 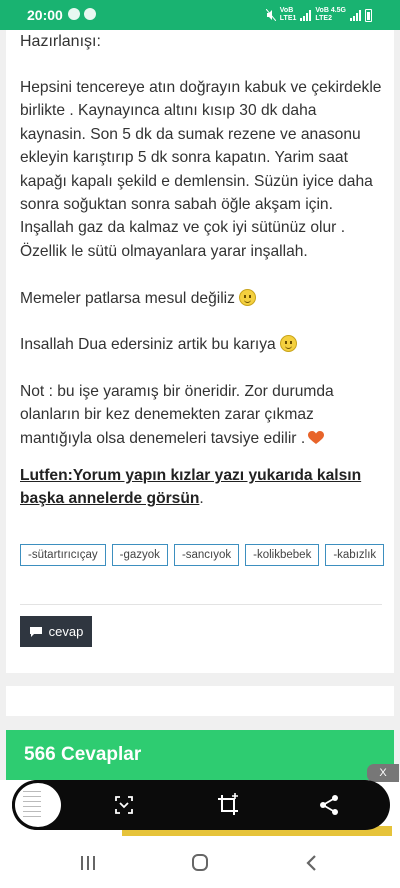 What do you see at coordinates (35, 631) in the screenshot?
I see `comment-icon` at bounding box center [35, 631].